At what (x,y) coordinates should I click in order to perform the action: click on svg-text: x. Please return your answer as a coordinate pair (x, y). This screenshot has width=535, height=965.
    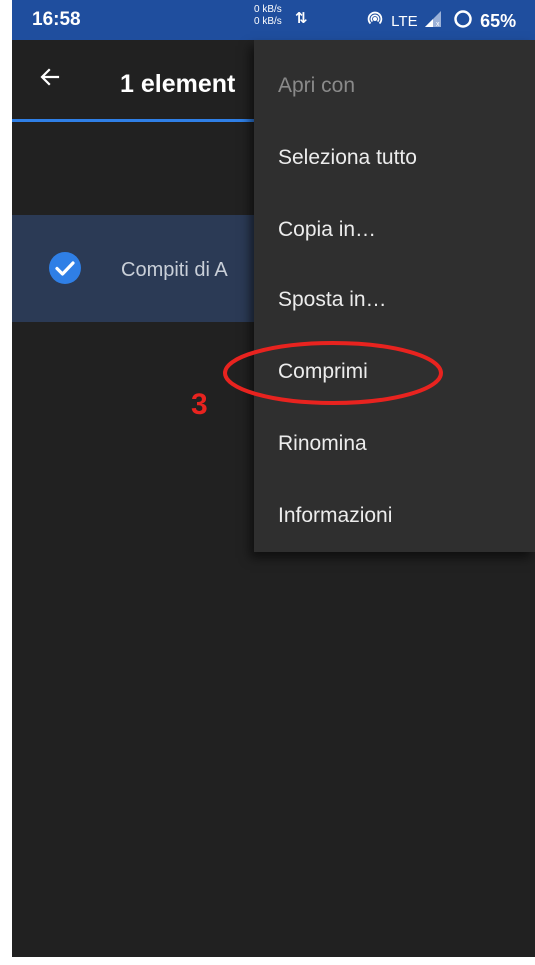
    Looking at the image, I should click on (438, 24).